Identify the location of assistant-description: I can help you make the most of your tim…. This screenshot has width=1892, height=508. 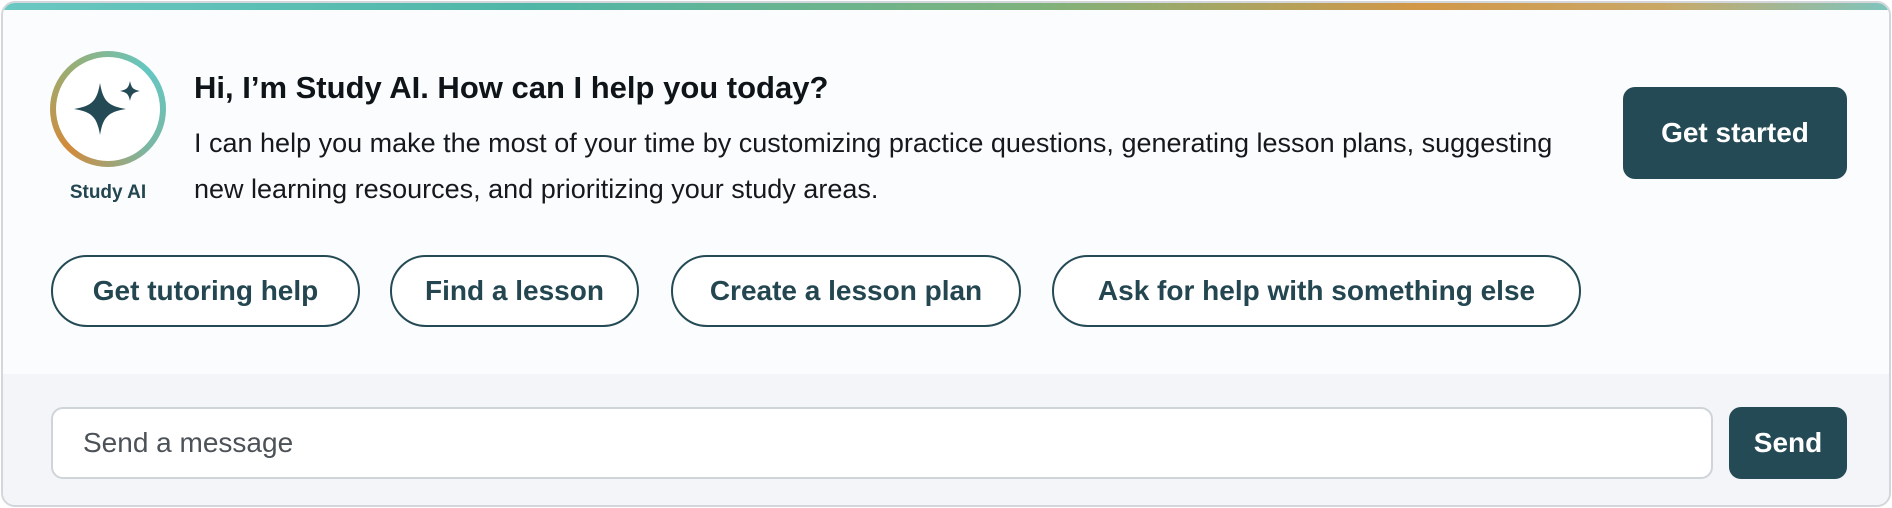
(873, 166).